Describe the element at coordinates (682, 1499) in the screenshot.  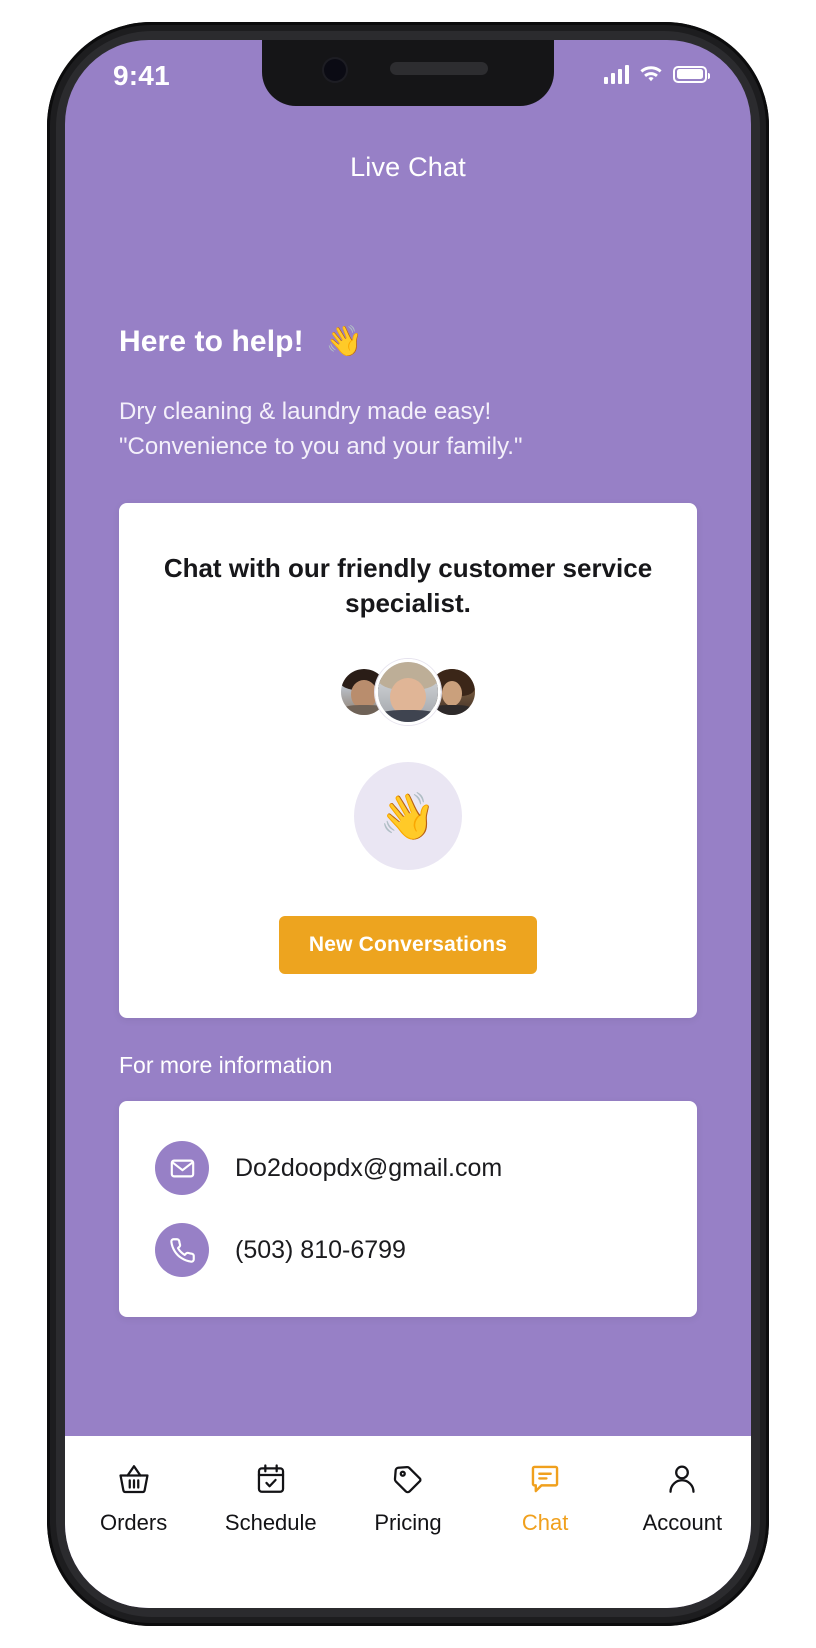
I see `tab-account: Account` at that location.